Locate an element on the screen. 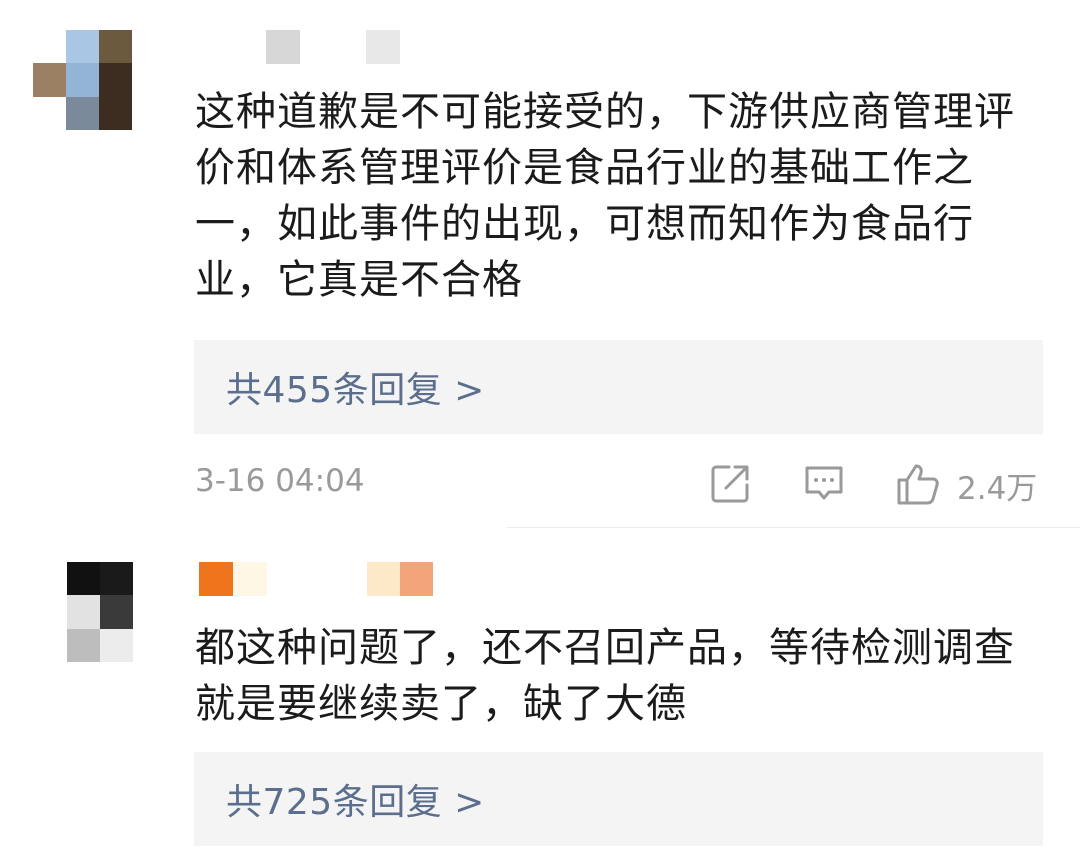 The width and height of the screenshot is (1080, 863). comment-text: 都这种问题了，还不召回产品，等待检测调查就是要继续卖了，缺了大德 is located at coordinates (605, 676).